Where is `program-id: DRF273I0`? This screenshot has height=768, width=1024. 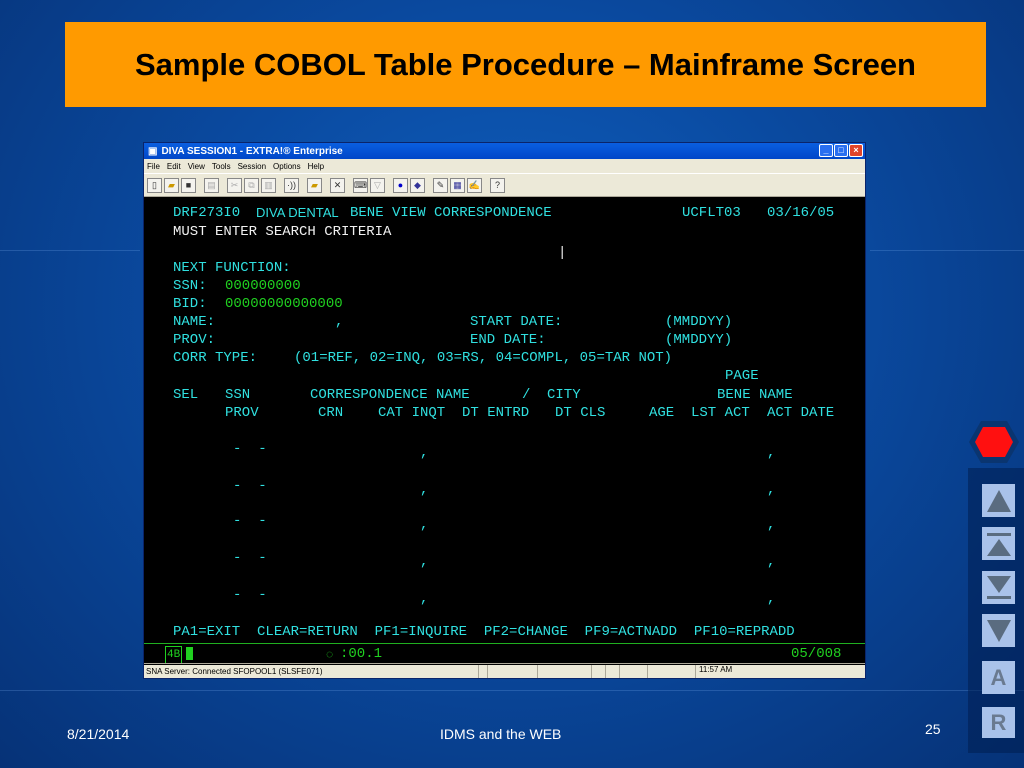 program-id: DRF273I0 is located at coordinates (207, 213).